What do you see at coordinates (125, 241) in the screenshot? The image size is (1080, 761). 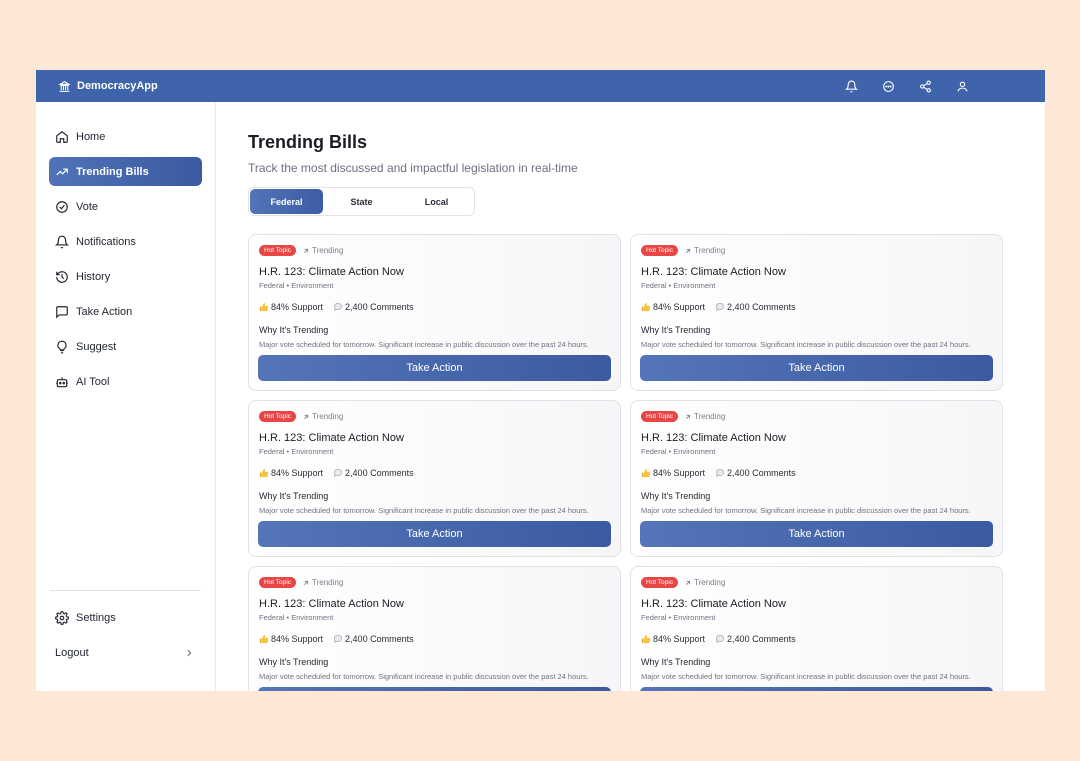 I see `sidebar-item-notifications: Notifications` at bounding box center [125, 241].